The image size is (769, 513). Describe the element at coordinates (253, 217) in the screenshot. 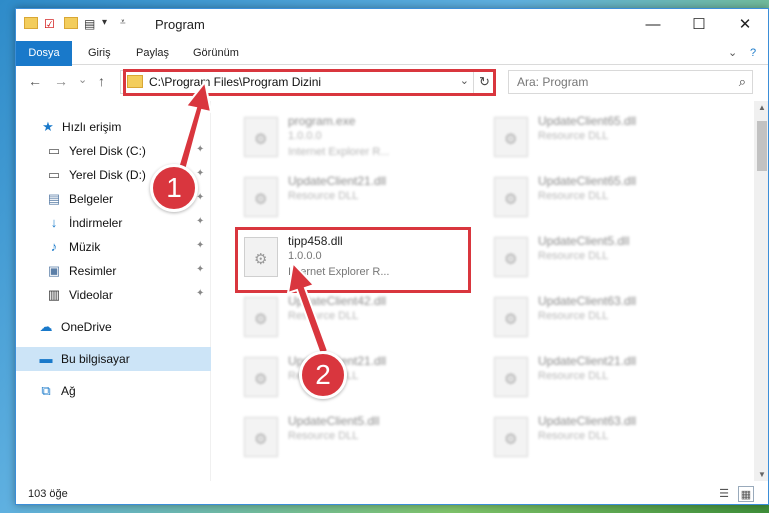

I see `annotation-arrows` at that location.